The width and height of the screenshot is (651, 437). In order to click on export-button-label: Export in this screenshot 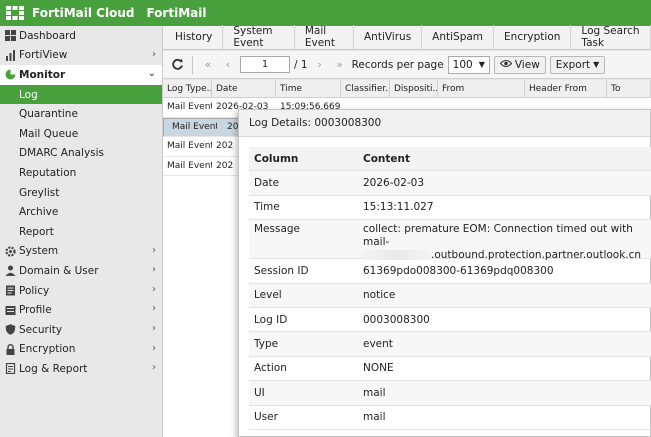, I will do `click(573, 64)`.